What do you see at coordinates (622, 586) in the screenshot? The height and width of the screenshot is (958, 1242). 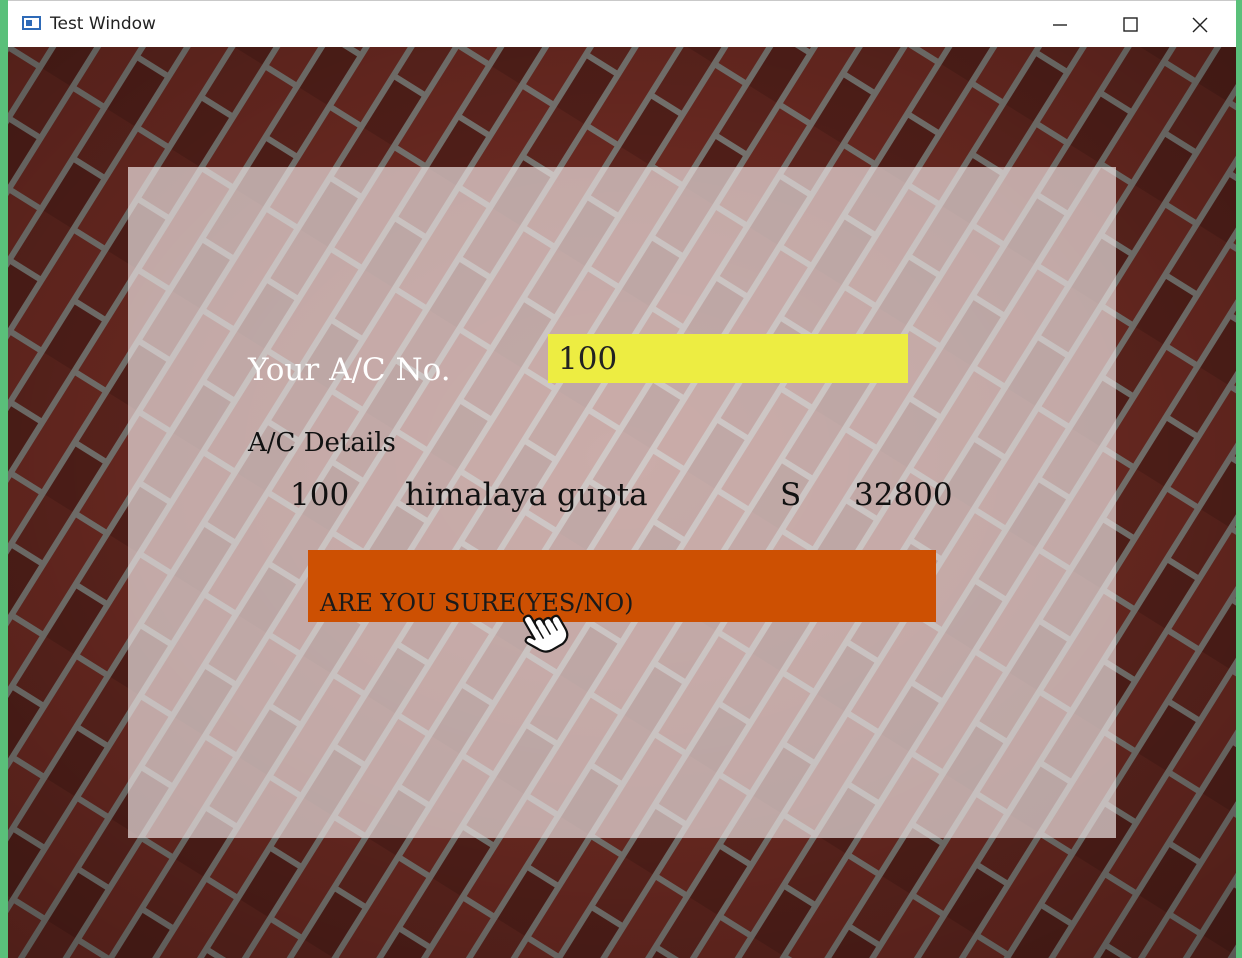 I see `confirm-prompt-bar: ARE YOU SURE(YES/NO)` at bounding box center [622, 586].